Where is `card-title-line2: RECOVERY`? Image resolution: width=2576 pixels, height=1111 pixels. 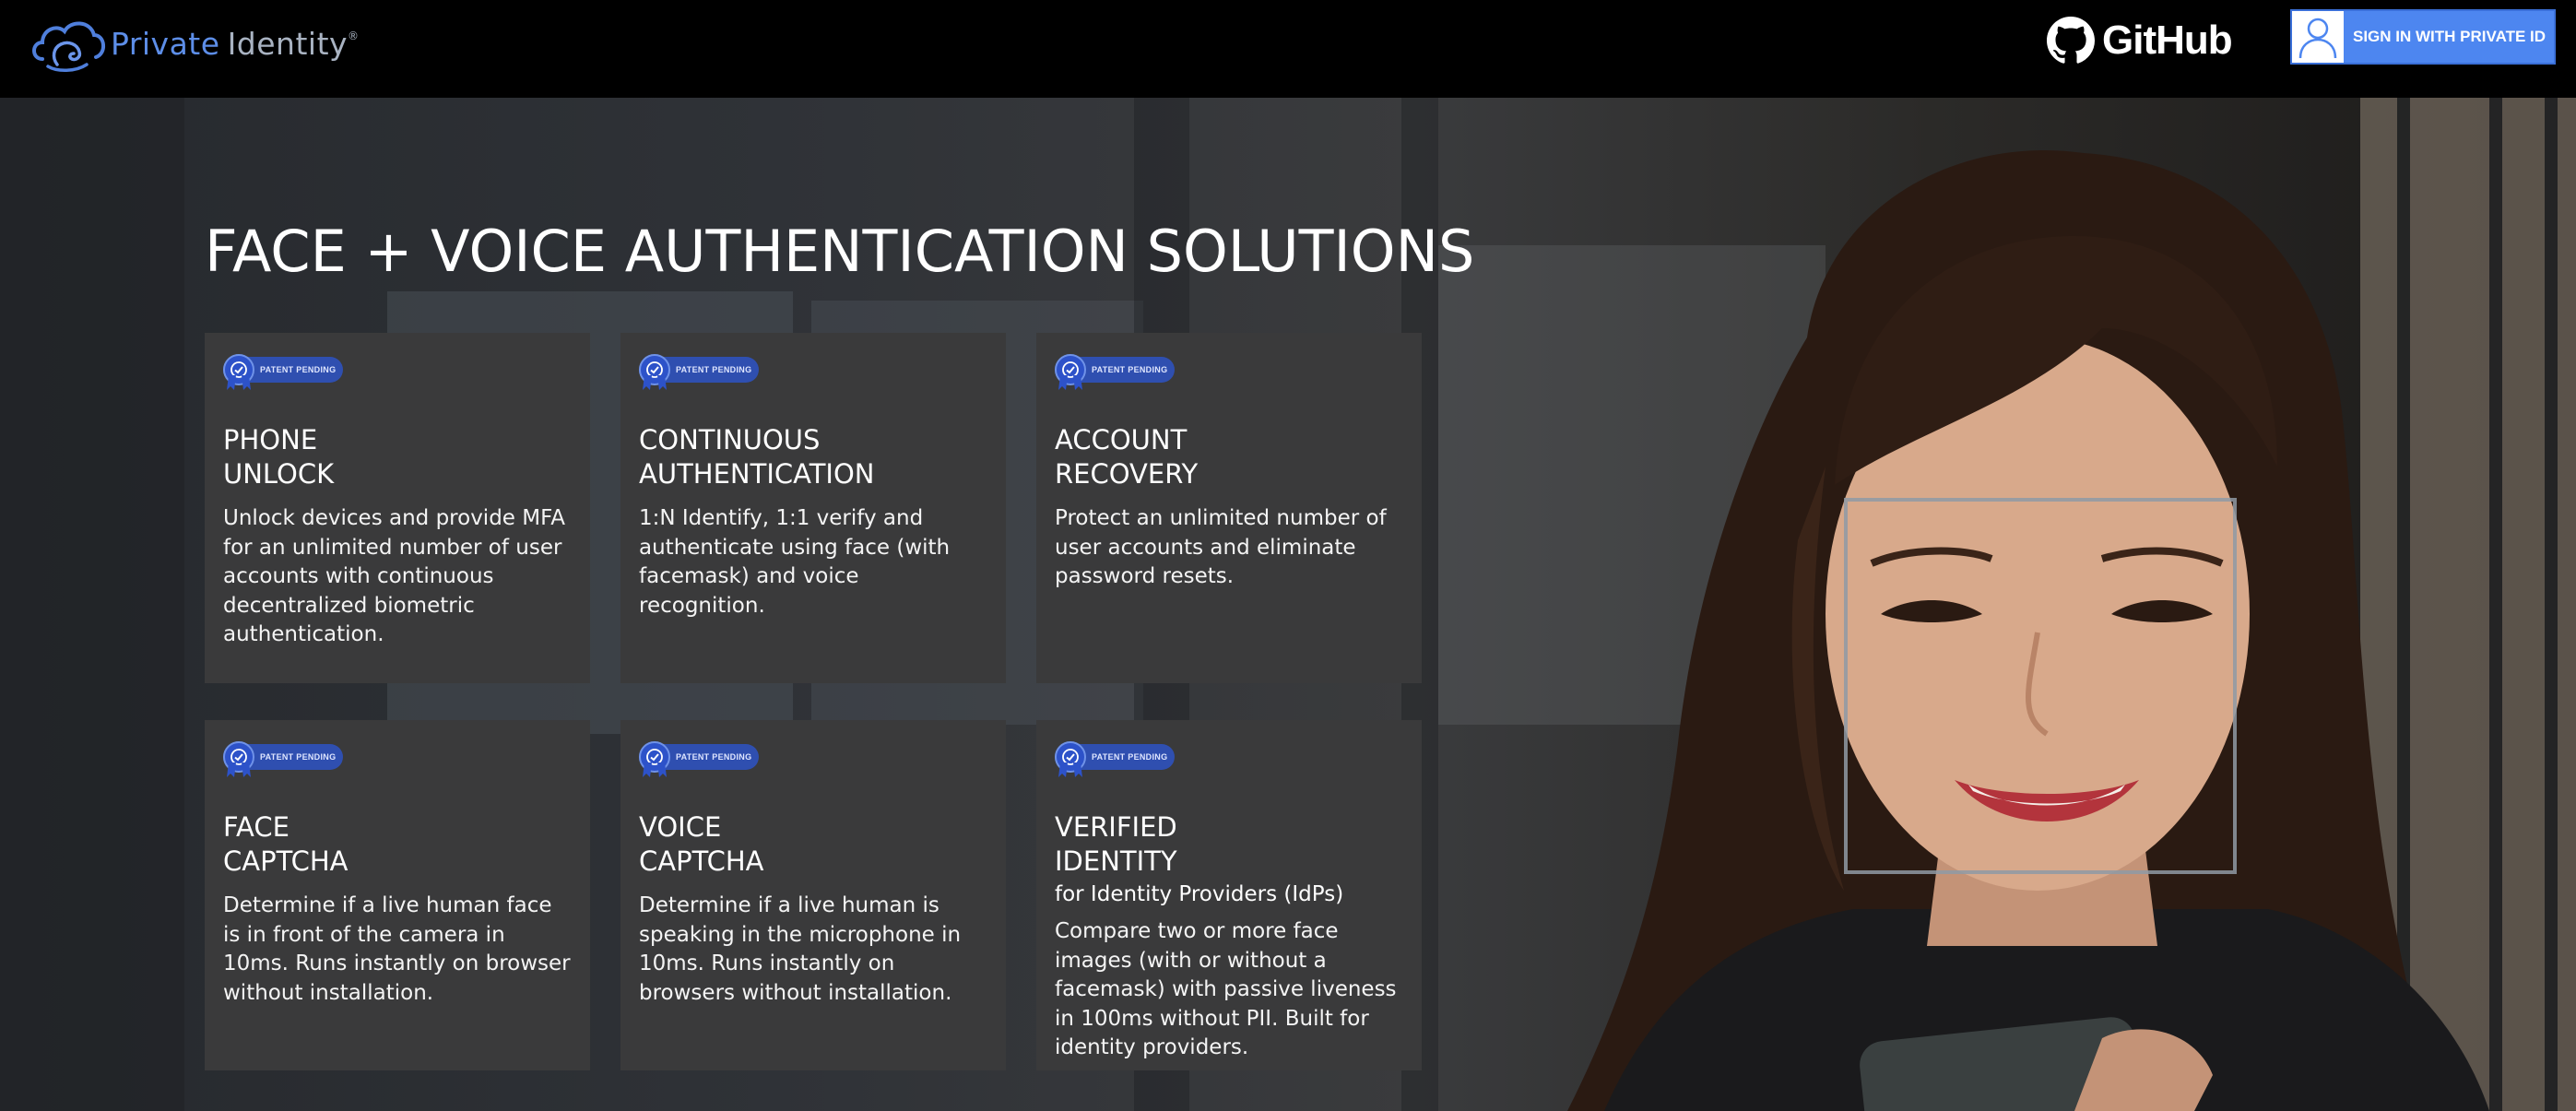
card-title-line2: RECOVERY is located at coordinates (1127, 474).